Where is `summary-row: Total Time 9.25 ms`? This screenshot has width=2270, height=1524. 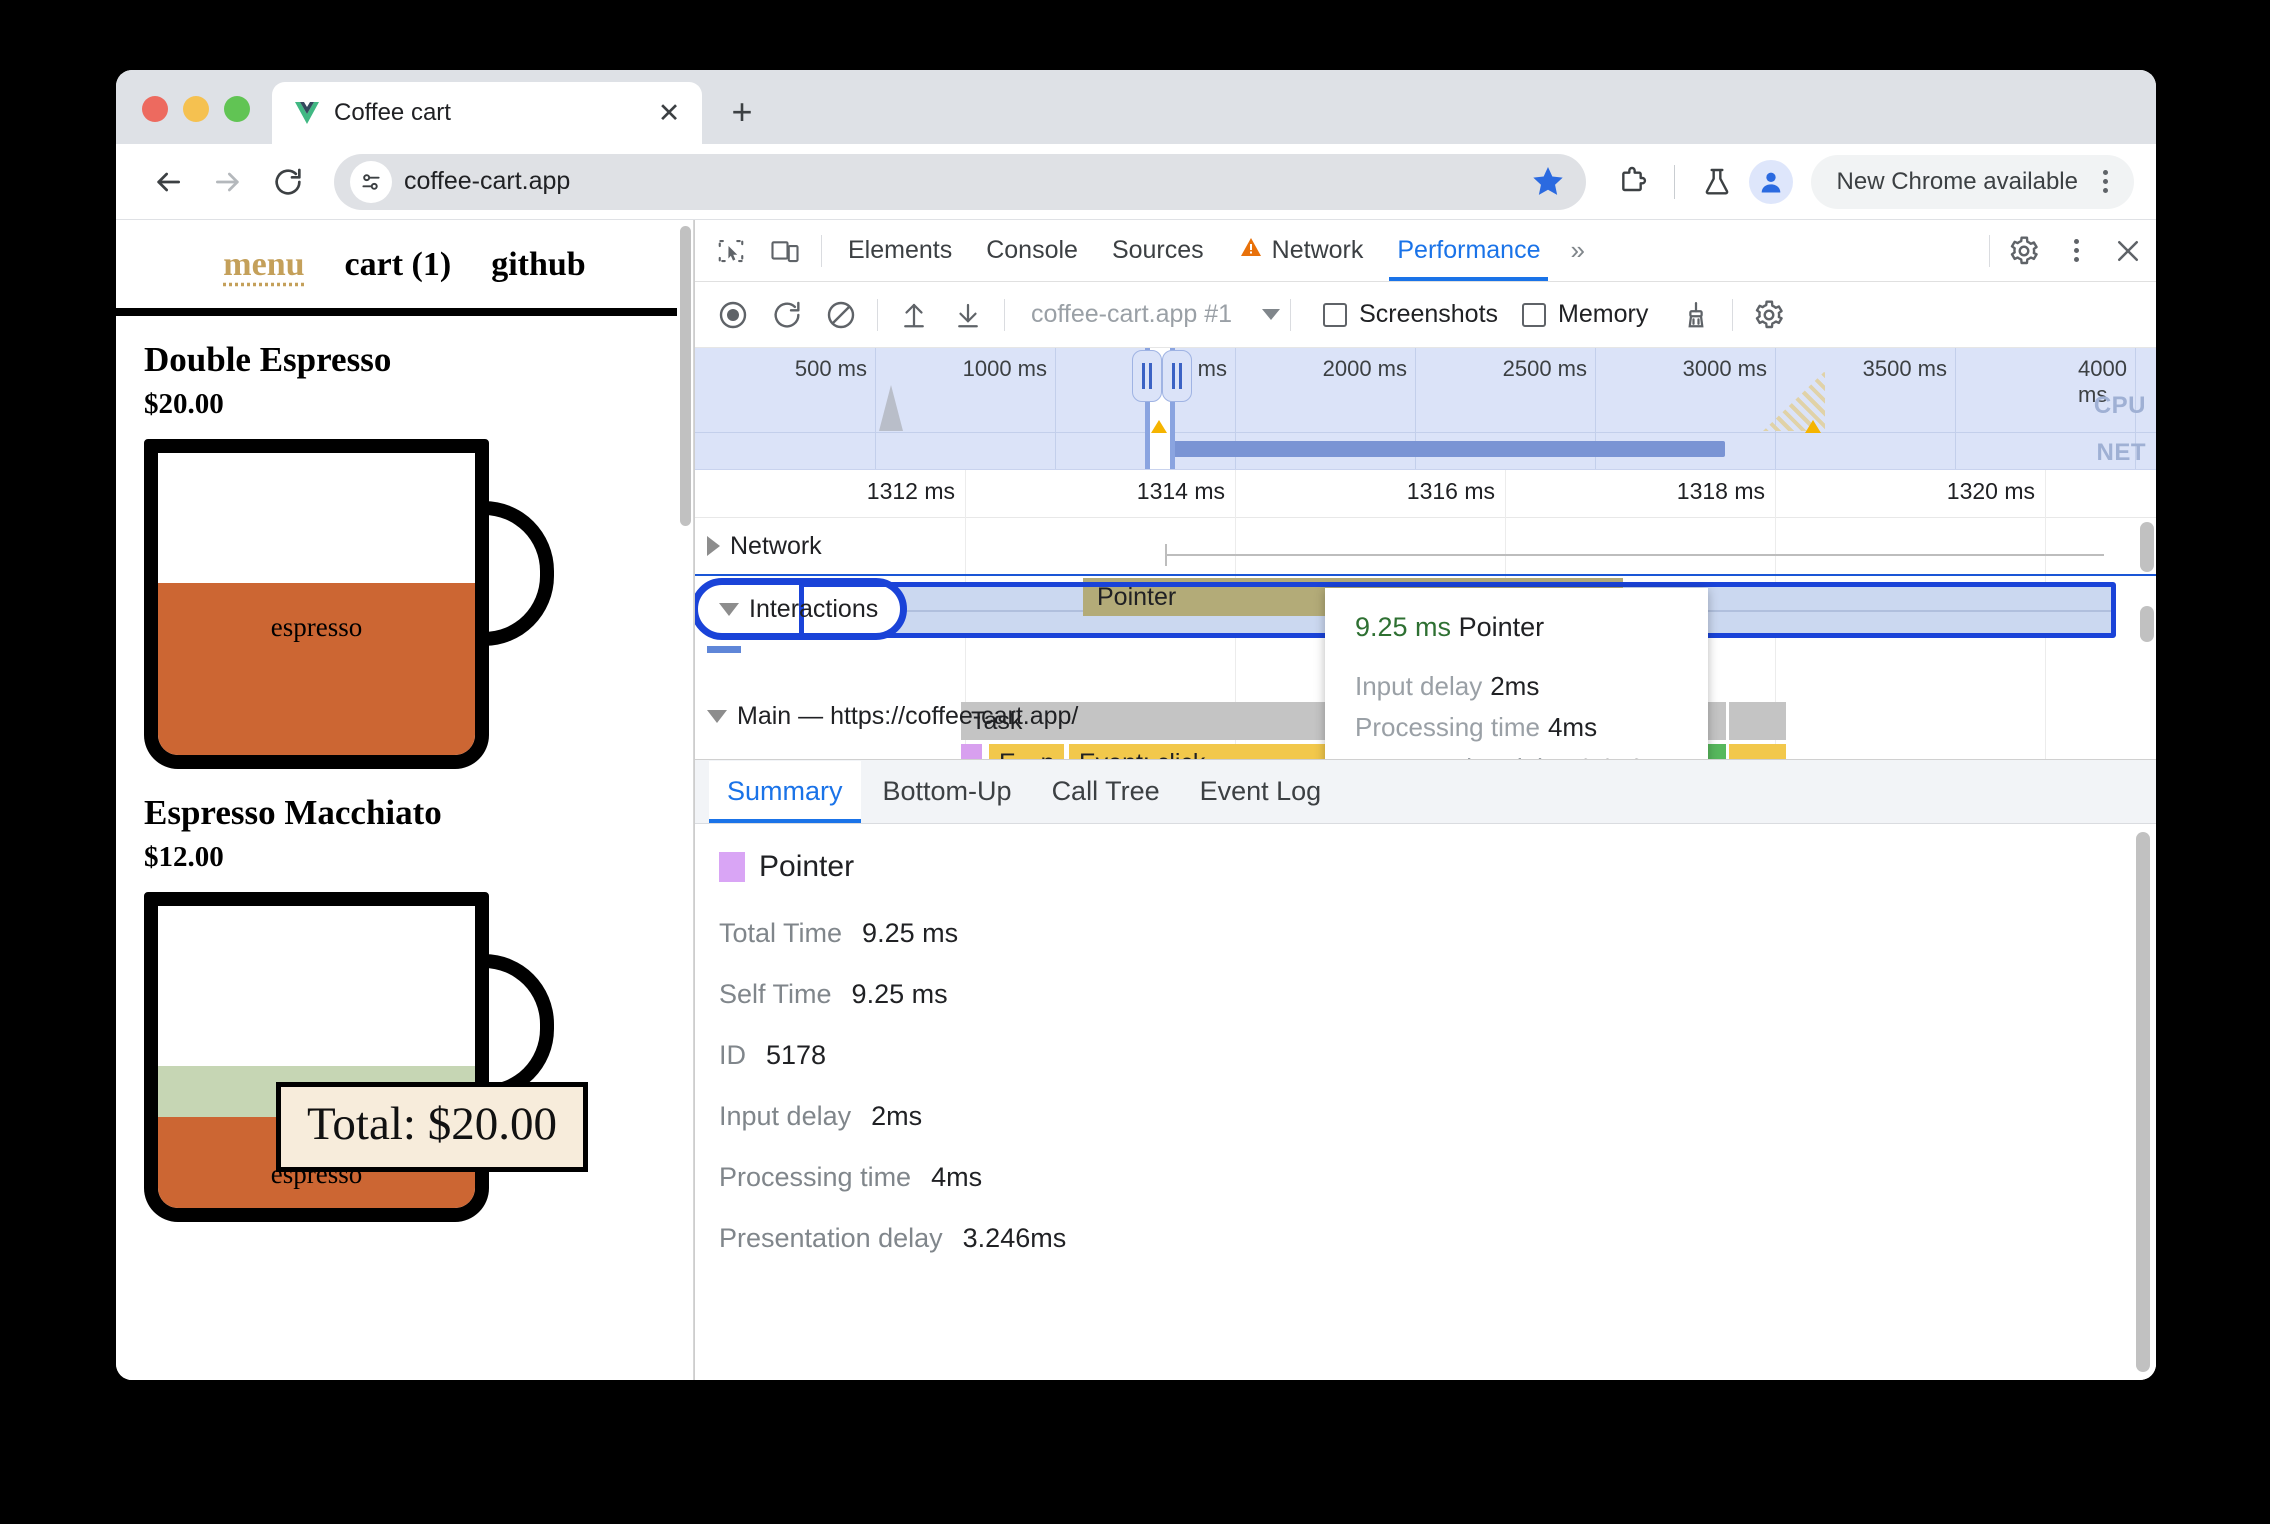 summary-row: Total Time 9.25 ms is located at coordinates (1437, 933).